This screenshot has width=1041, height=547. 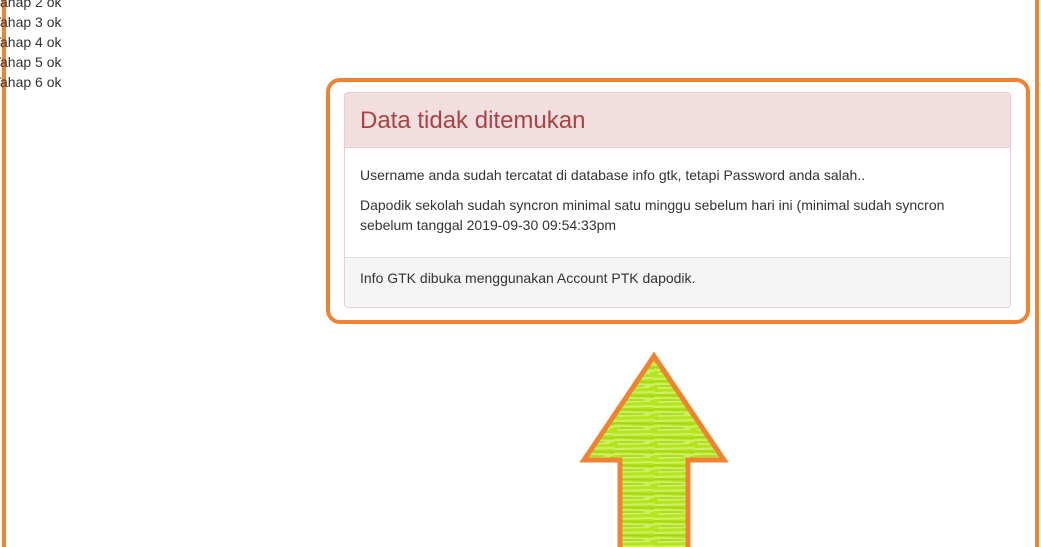 What do you see at coordinates (1037, 273) in the screenshot?
I see `annotation-frame-right` at bounding box center [1037, 273].